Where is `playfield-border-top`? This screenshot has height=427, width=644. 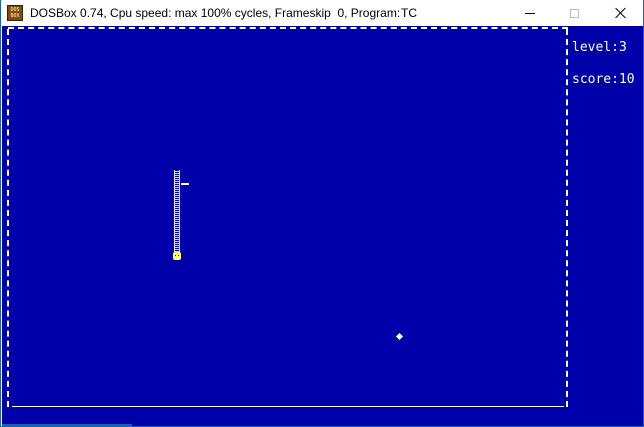 playfield-border-top is located at coordinates (288, 28).